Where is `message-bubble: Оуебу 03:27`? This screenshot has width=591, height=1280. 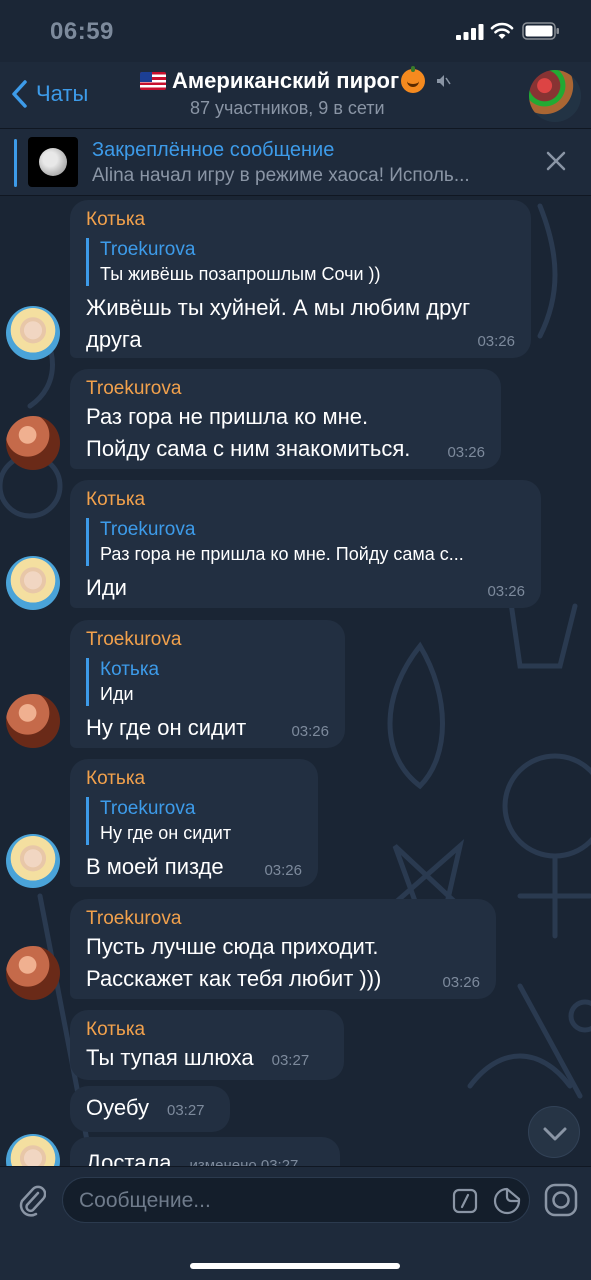
message-bubble: Оуебу 03:27 is located at coordinates (150, 1109).